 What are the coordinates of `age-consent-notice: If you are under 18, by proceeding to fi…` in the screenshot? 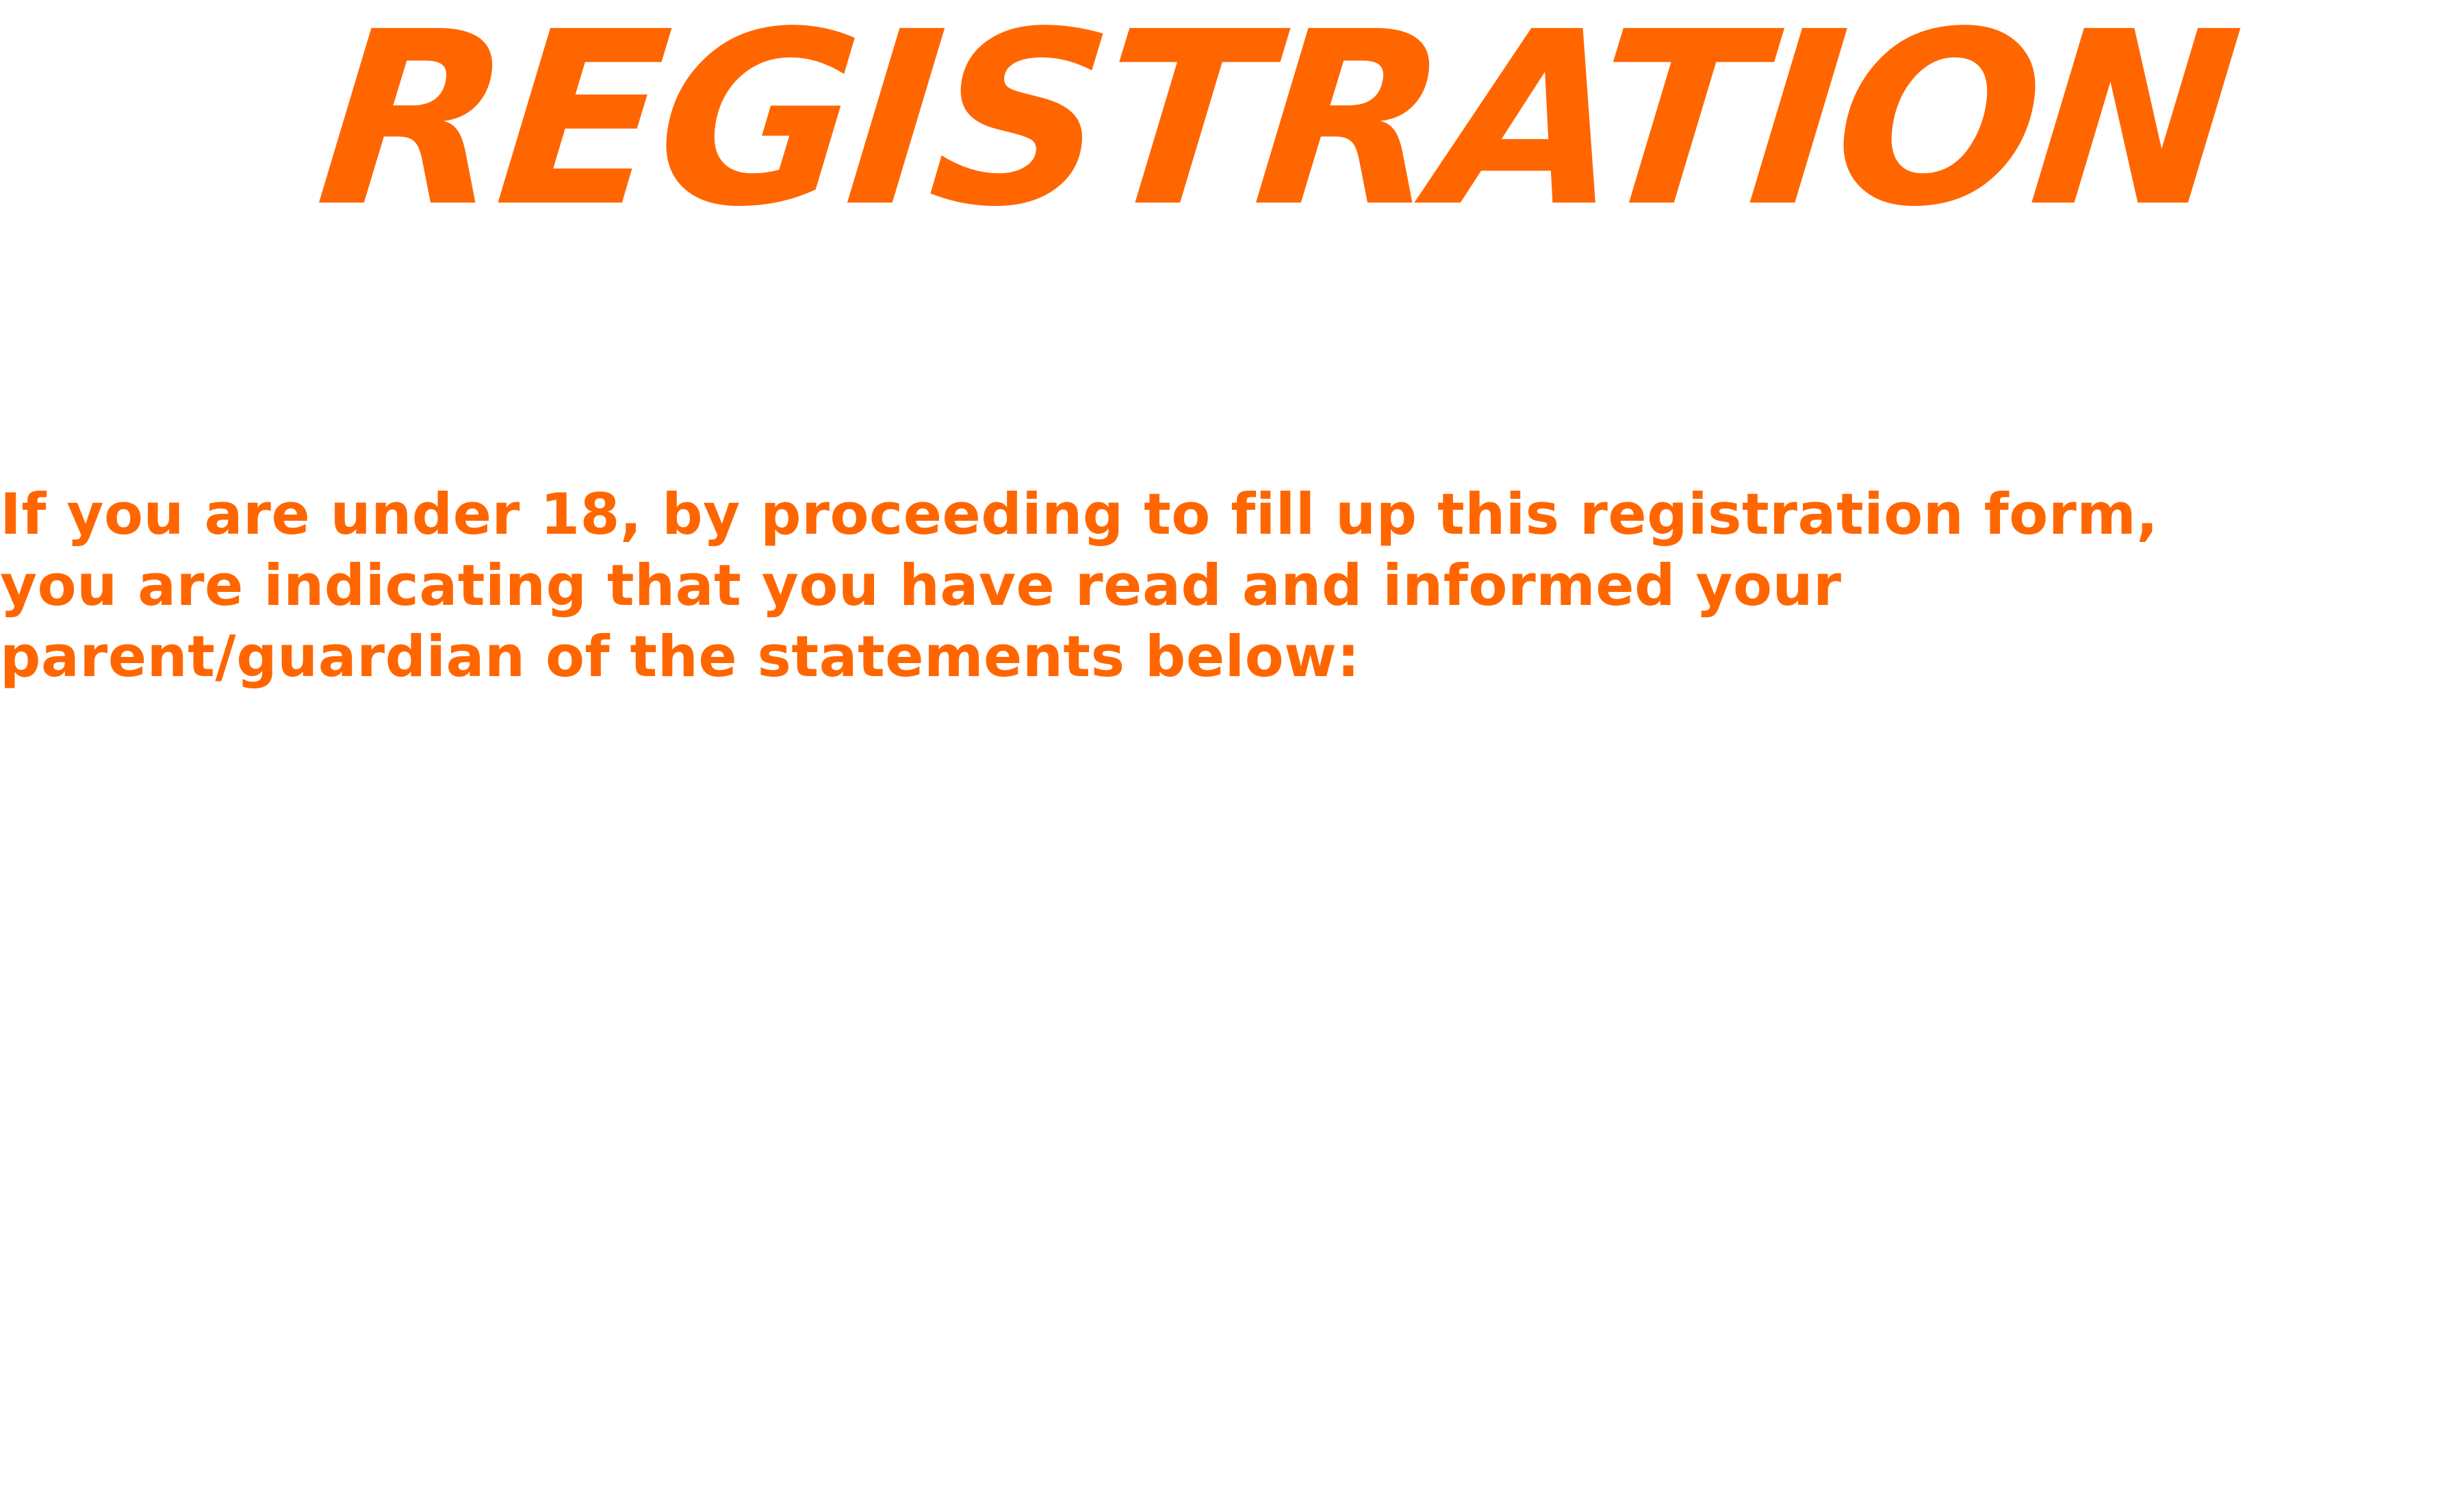 It's located at (1079, 585).